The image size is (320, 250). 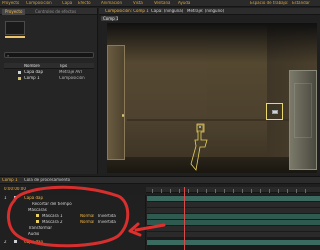 What do you see at coordinates (301, 3) in the screenshot?
I see `workspace-value: Estándar` at bounding box center [301, 3].